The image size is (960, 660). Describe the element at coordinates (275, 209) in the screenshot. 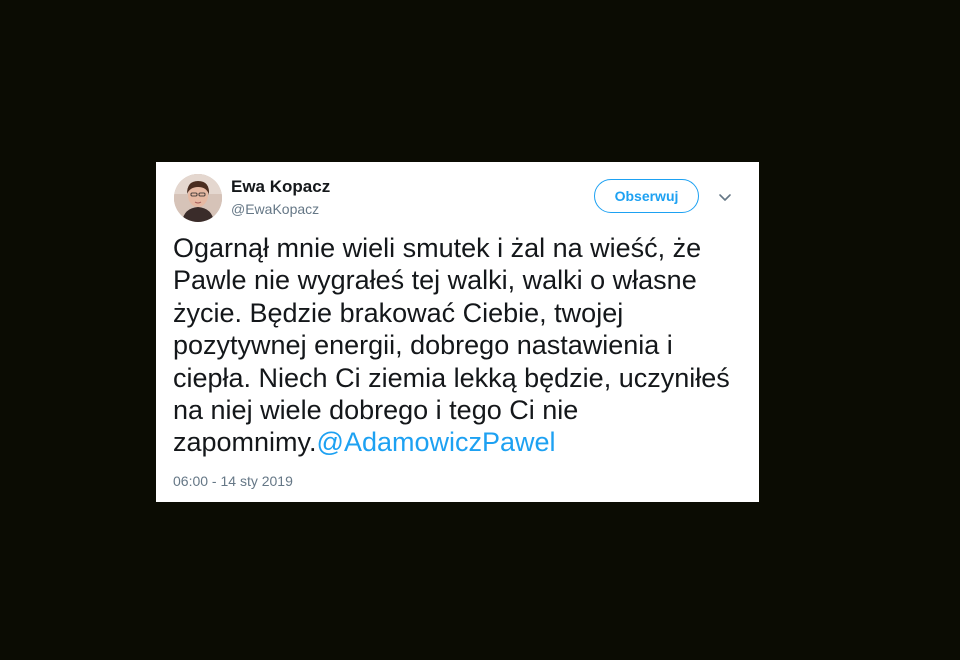

I see `author-handle: @EwaKopacz` at that location.